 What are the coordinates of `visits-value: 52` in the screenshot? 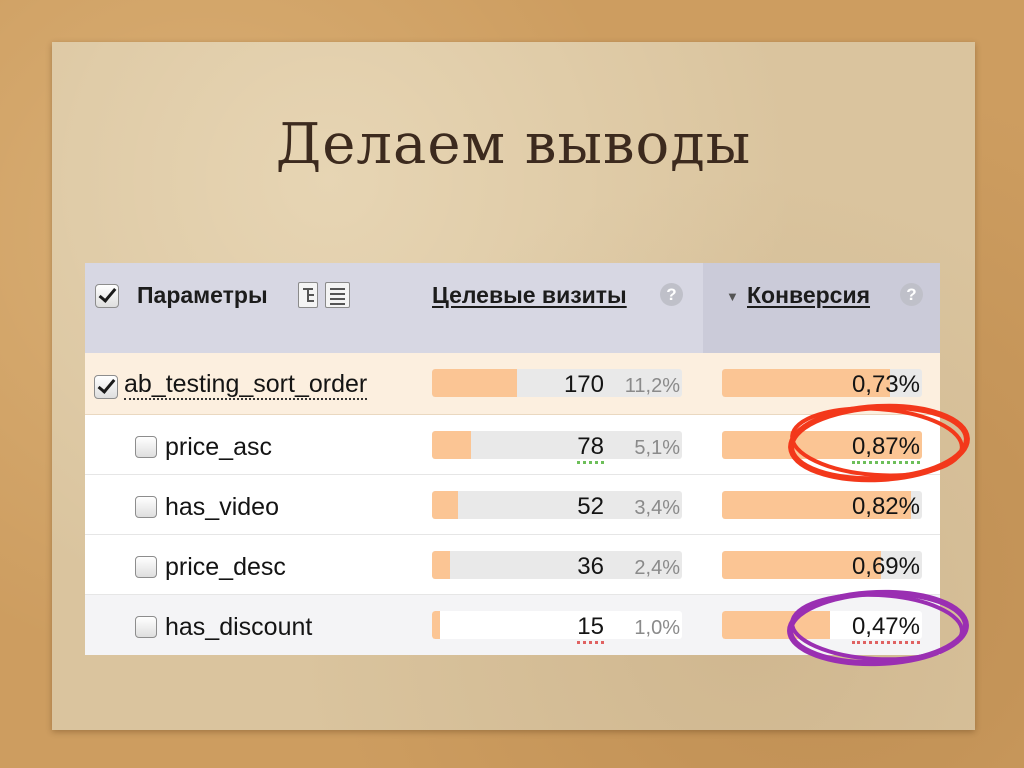 It's located at (590, 506).